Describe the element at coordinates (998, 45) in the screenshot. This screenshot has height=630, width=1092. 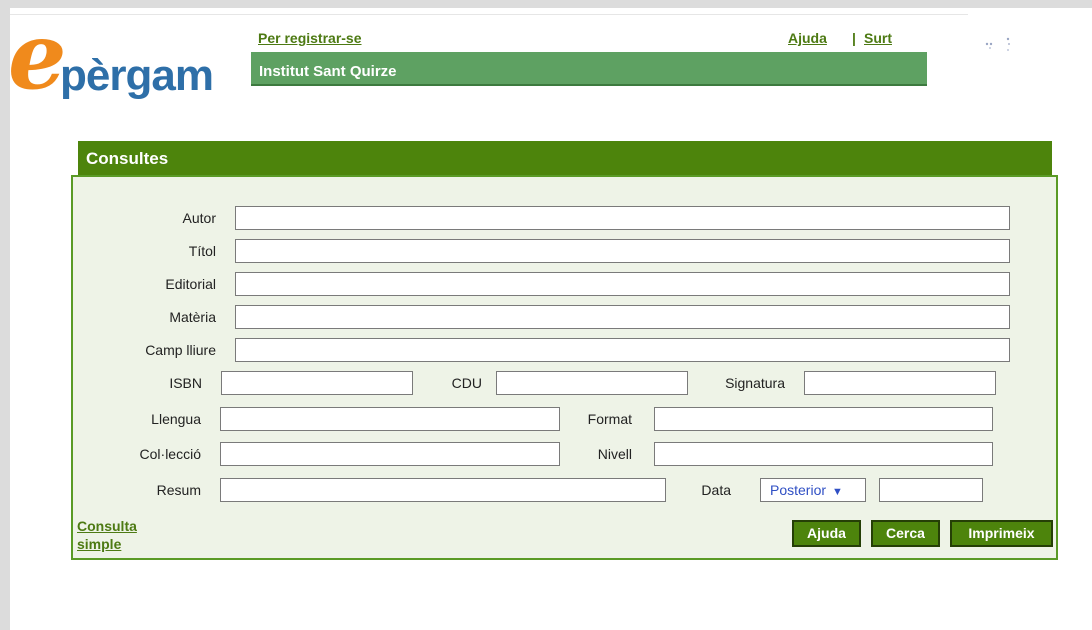
I see `loading-dots-icon` at that location.